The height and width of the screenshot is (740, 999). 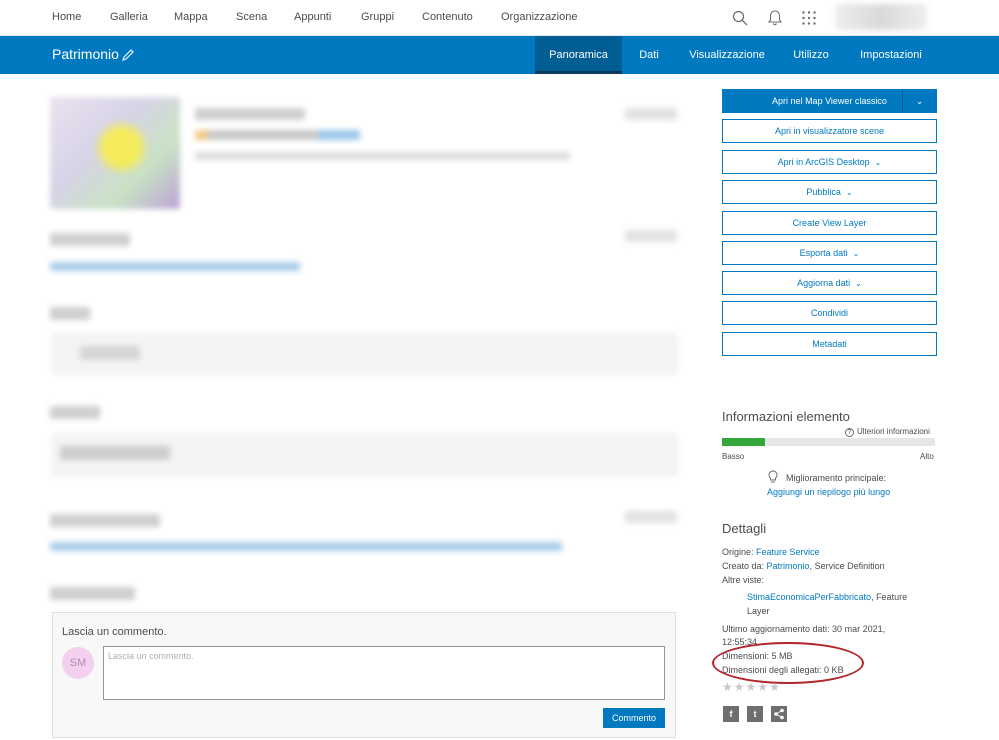 What do you see at coordinates (175, 266) in the screenshot?
I see `description-link-blurred` at bounding box center [175, 266].